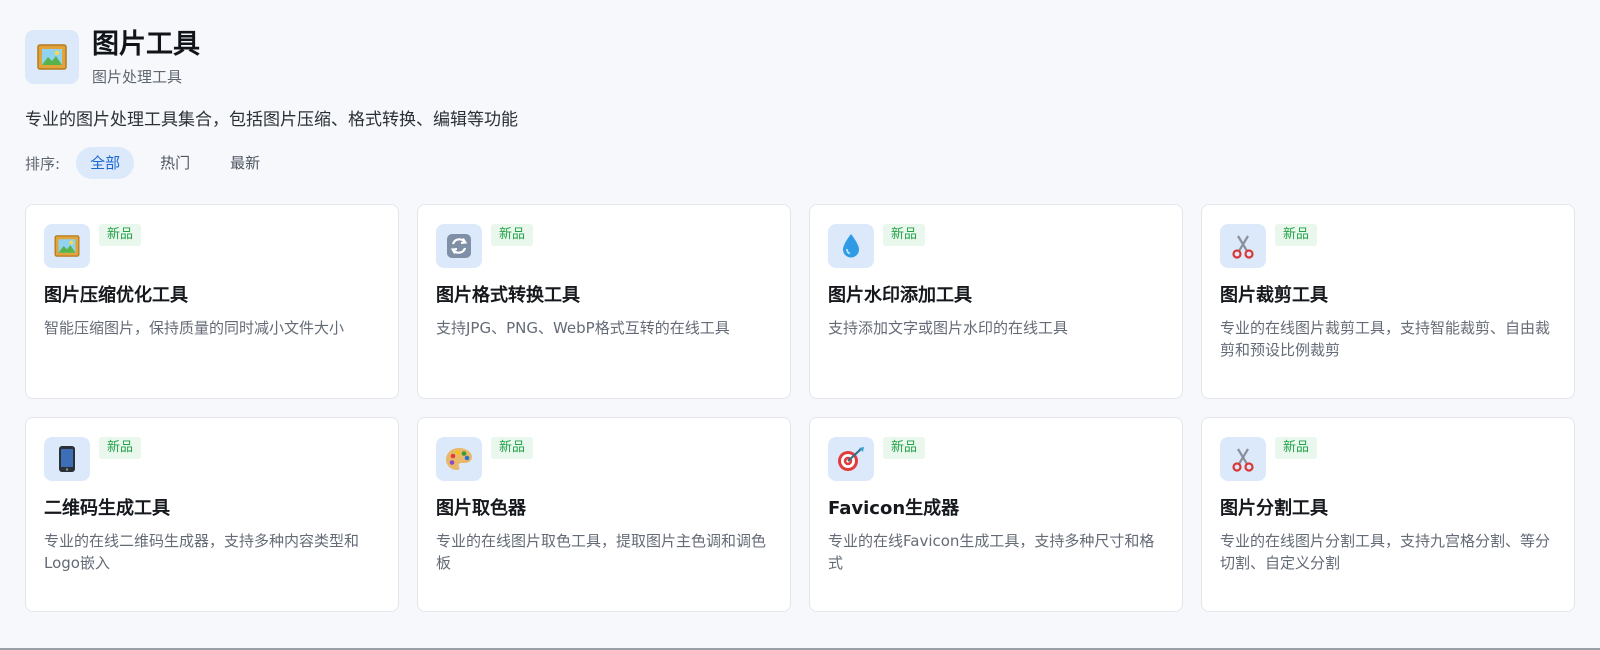 This screenshot has height=650, width=1600. I want to click on tool-title: 图片水印添加工具, so click(900, 295).